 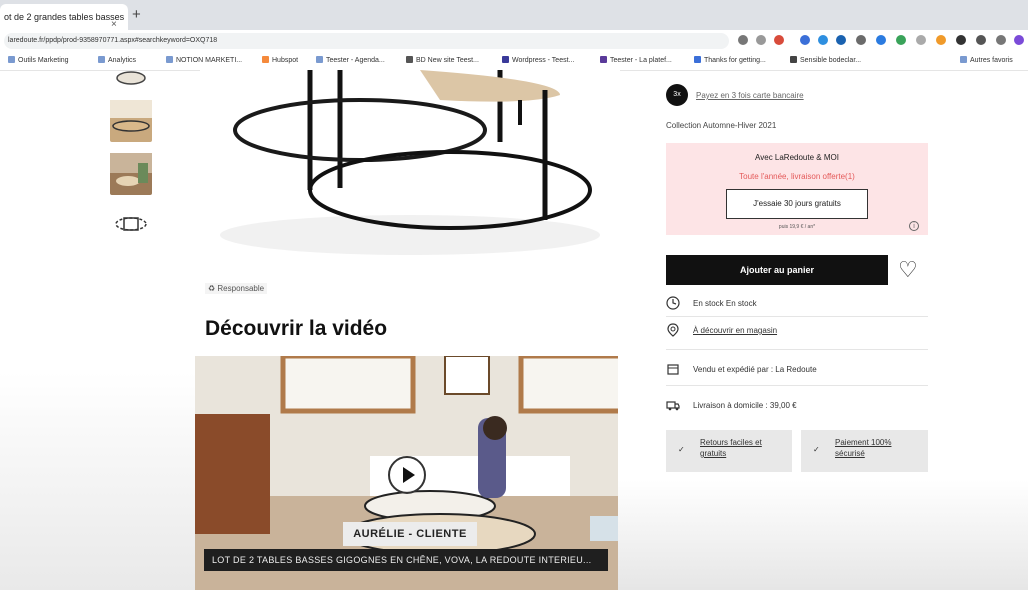 I want to click on secure-payment-badge: ✓ Paiement 100% sécurisé, so click(x=864, y=451).